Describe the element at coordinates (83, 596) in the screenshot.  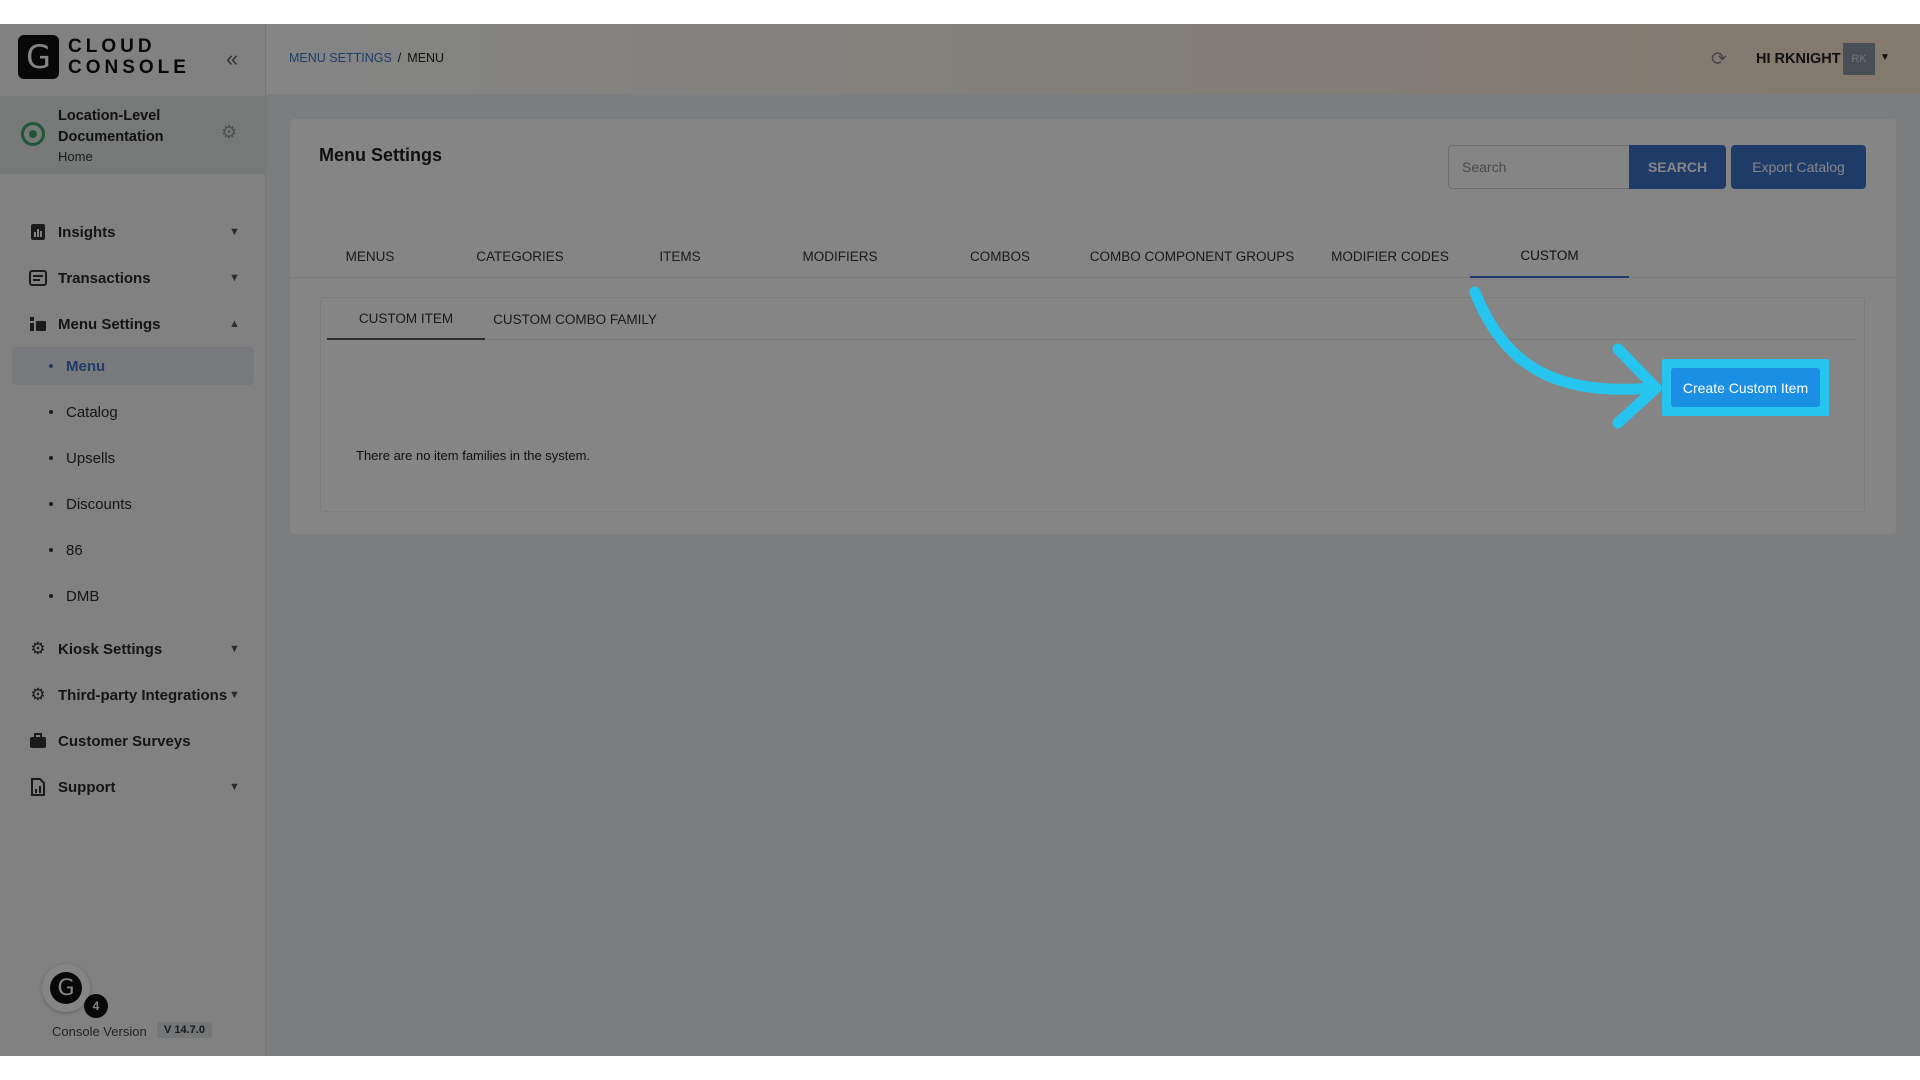
I see `submenu-item-label: DMB` at that location.